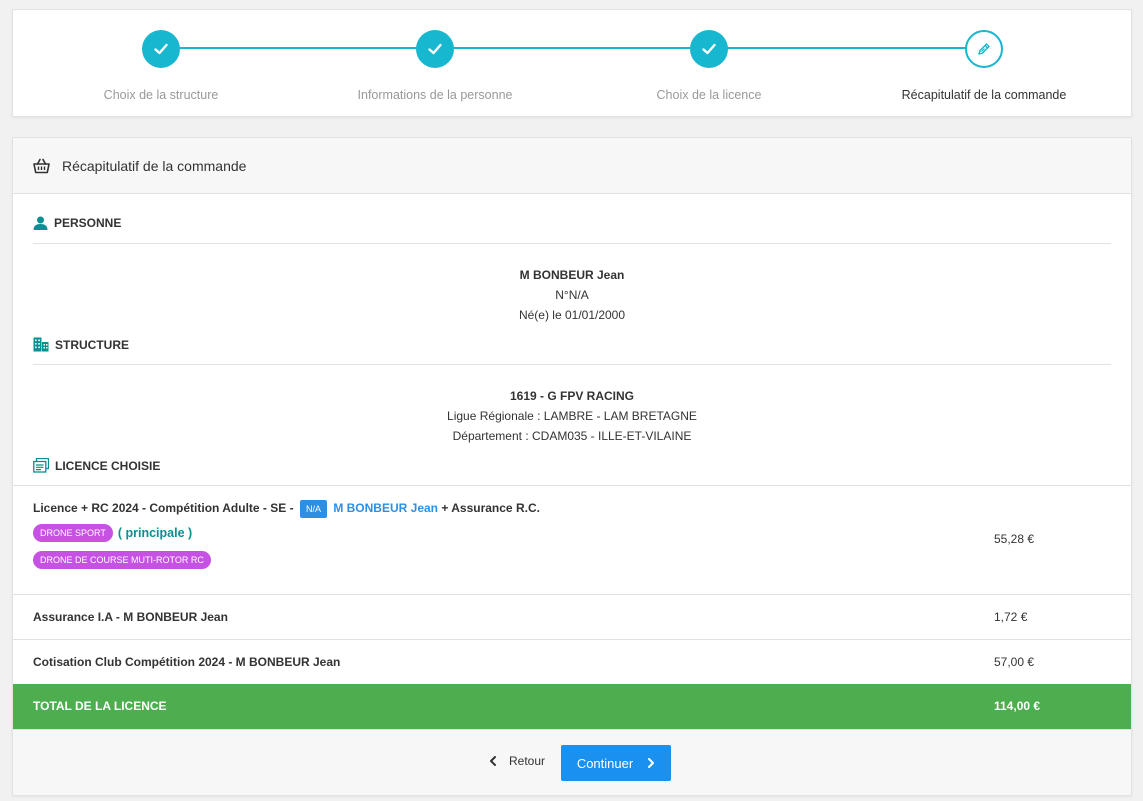 This screenshot has height=801, width=1143. Describe the element at coordinates (572, 436) in the screenshot. I see `structure-department: Département : CDAM035 - ILLE-ET-VILAINE` at that location.